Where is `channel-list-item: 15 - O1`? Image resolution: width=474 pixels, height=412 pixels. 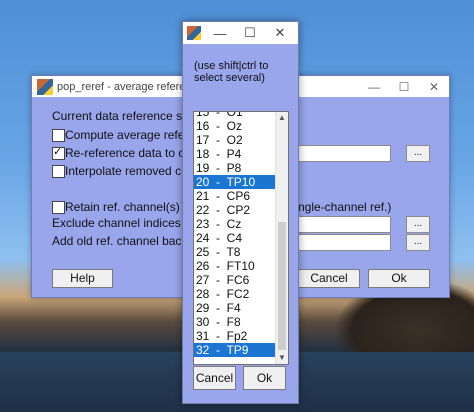
channel-list-item: 15 - O1 is located at coordinates (234, 115).